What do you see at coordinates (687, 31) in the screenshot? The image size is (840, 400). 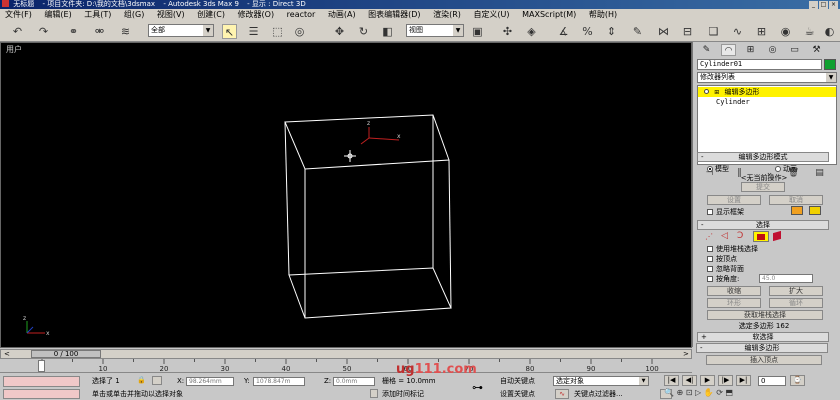 I see `align-icon: ⊟` at bounding box center [687, 31].